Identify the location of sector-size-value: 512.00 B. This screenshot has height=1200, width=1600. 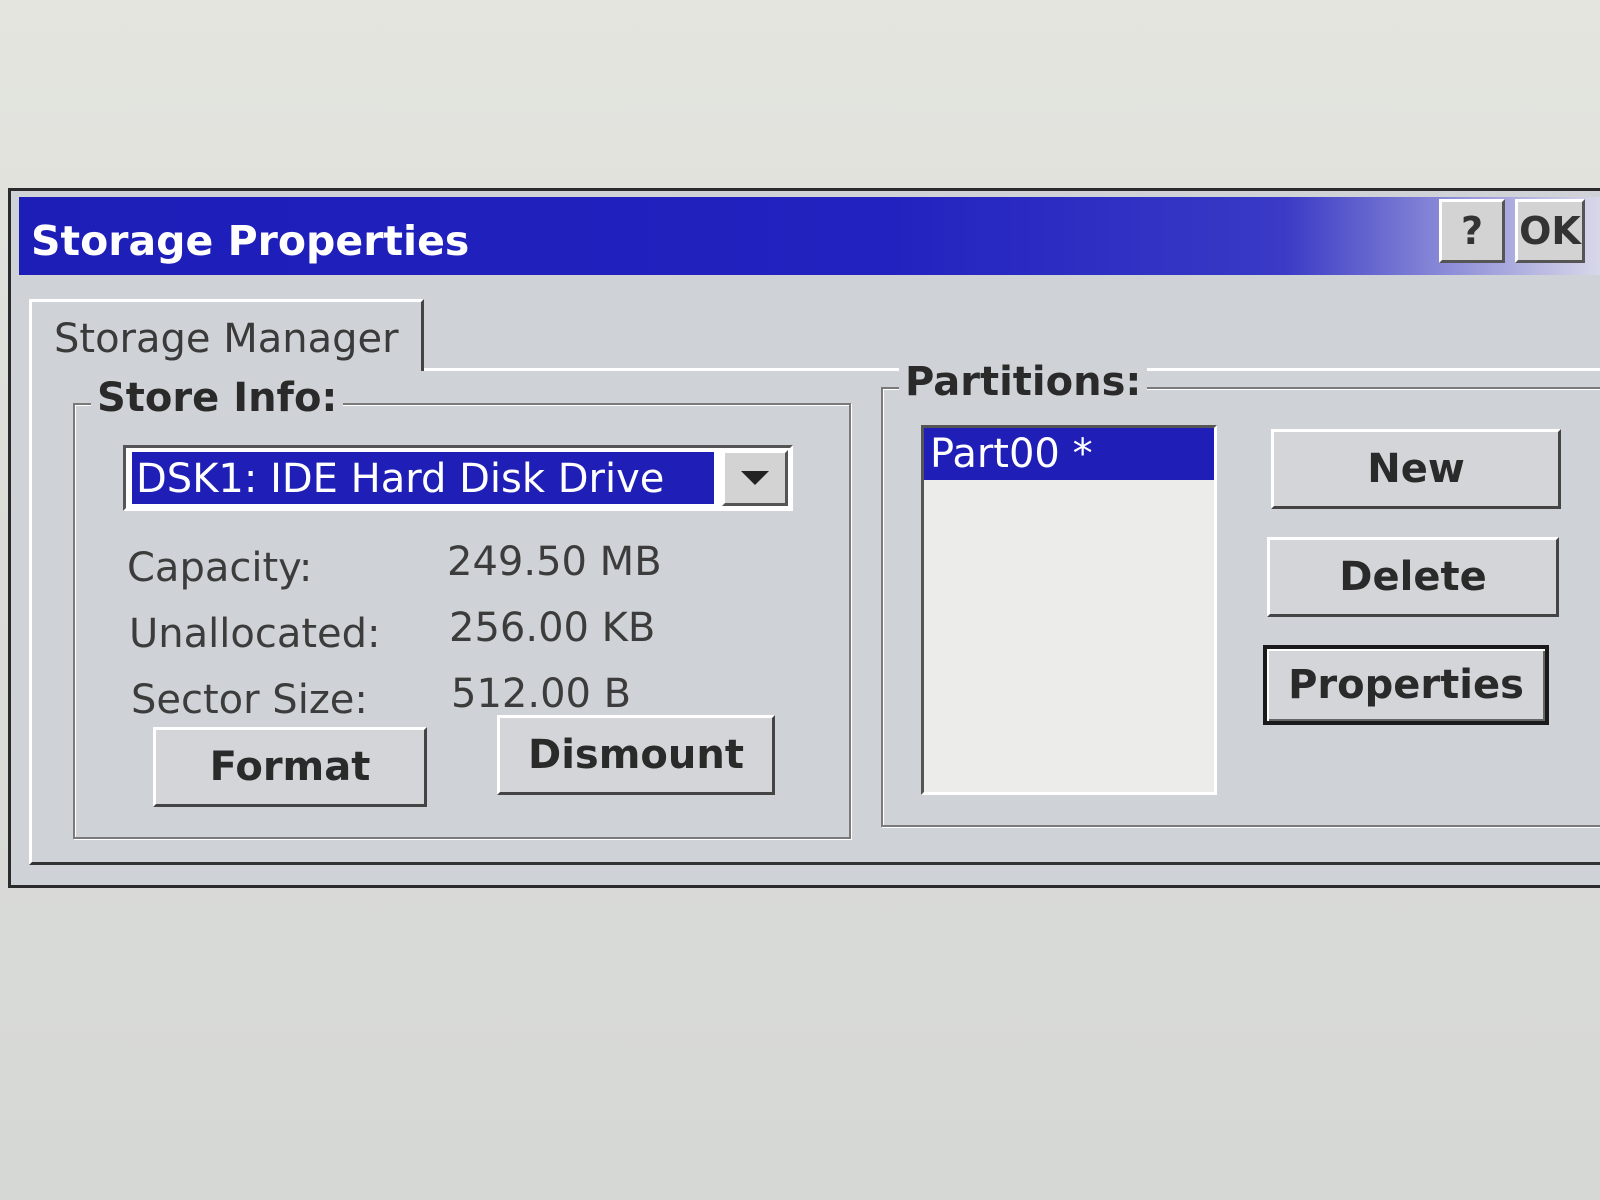
(541, 694).